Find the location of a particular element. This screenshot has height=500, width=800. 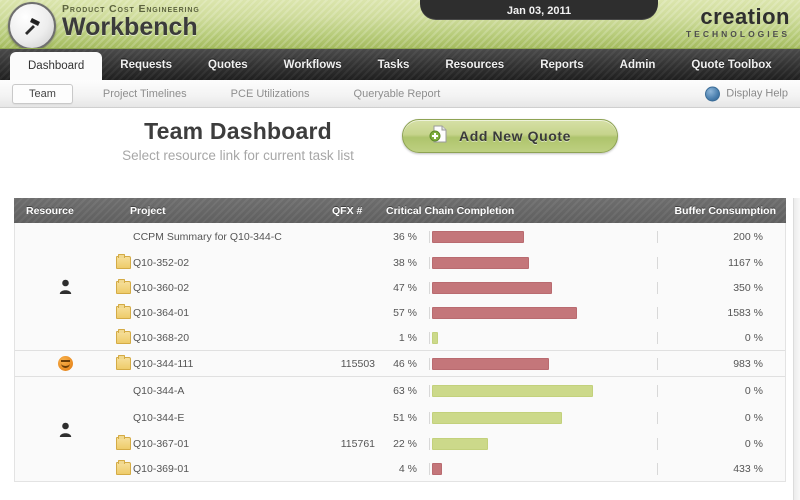

completion-percent: 36 % is located at coordinates (405, 236).